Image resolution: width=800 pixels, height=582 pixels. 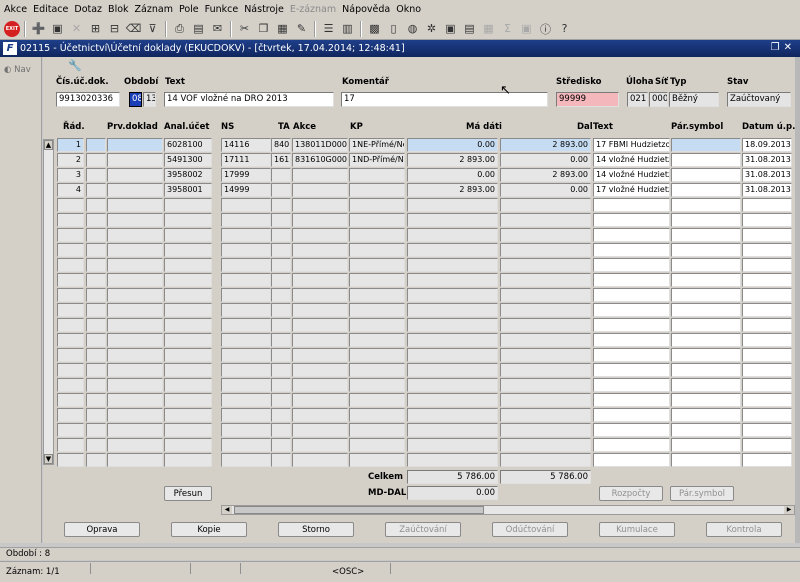 What do you see at coordinates (631, 145) in the screenshot?
I see `cell-text: 17 FBMI Hudzietzov` at bounding box center [631, 145].